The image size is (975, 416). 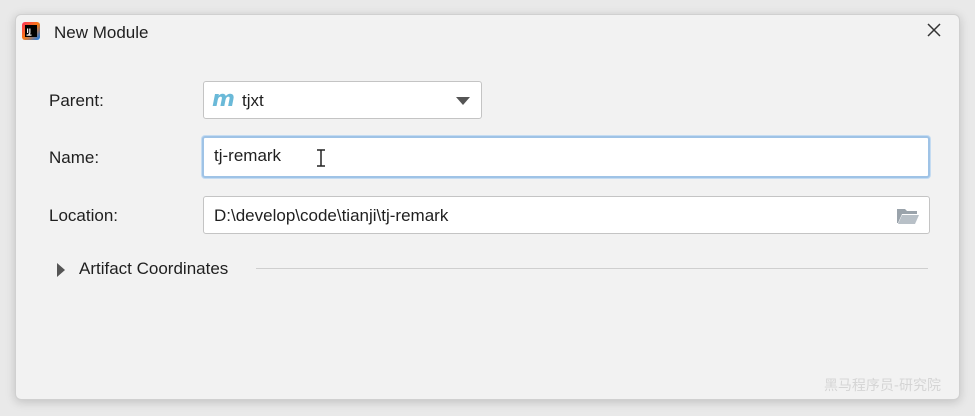 What do you see at coordinates (487, 32) in the screenshot?
I see `title-bar: IJ New Module` at bounding box center [487, 32].